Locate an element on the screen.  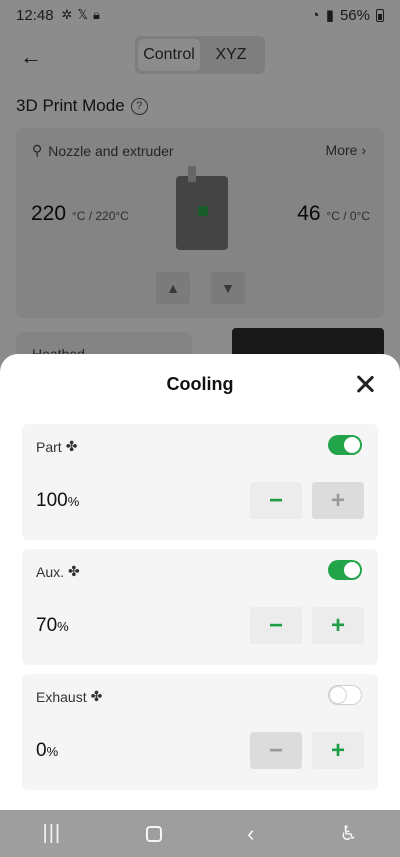
aux-fan-toggle is located at coordinates (345, 570).